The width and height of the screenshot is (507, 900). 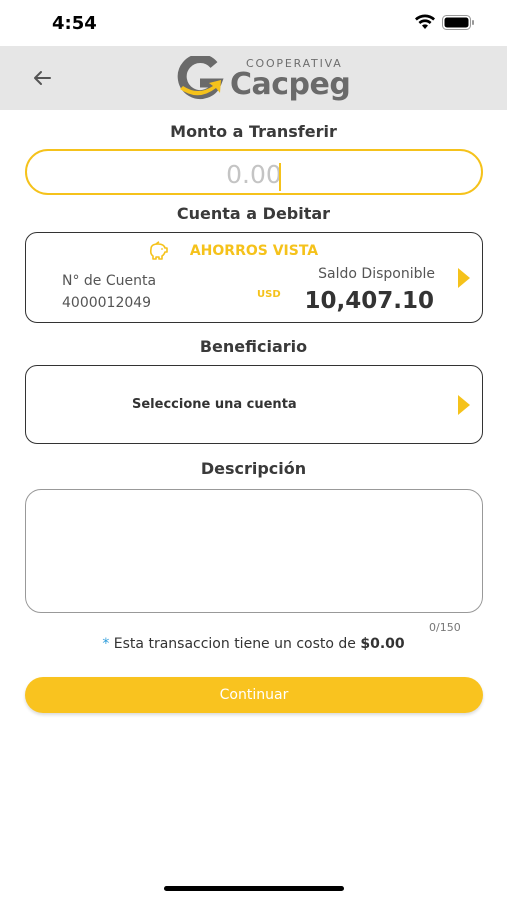 What do you see at coordinates (200, 78) in the screenshot?
I see `logo-g-icon` at bounding box center [200, 78].